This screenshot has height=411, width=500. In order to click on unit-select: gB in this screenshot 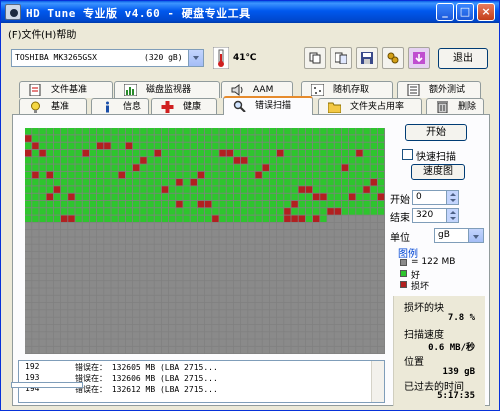, I will do `click(459, 235)`.